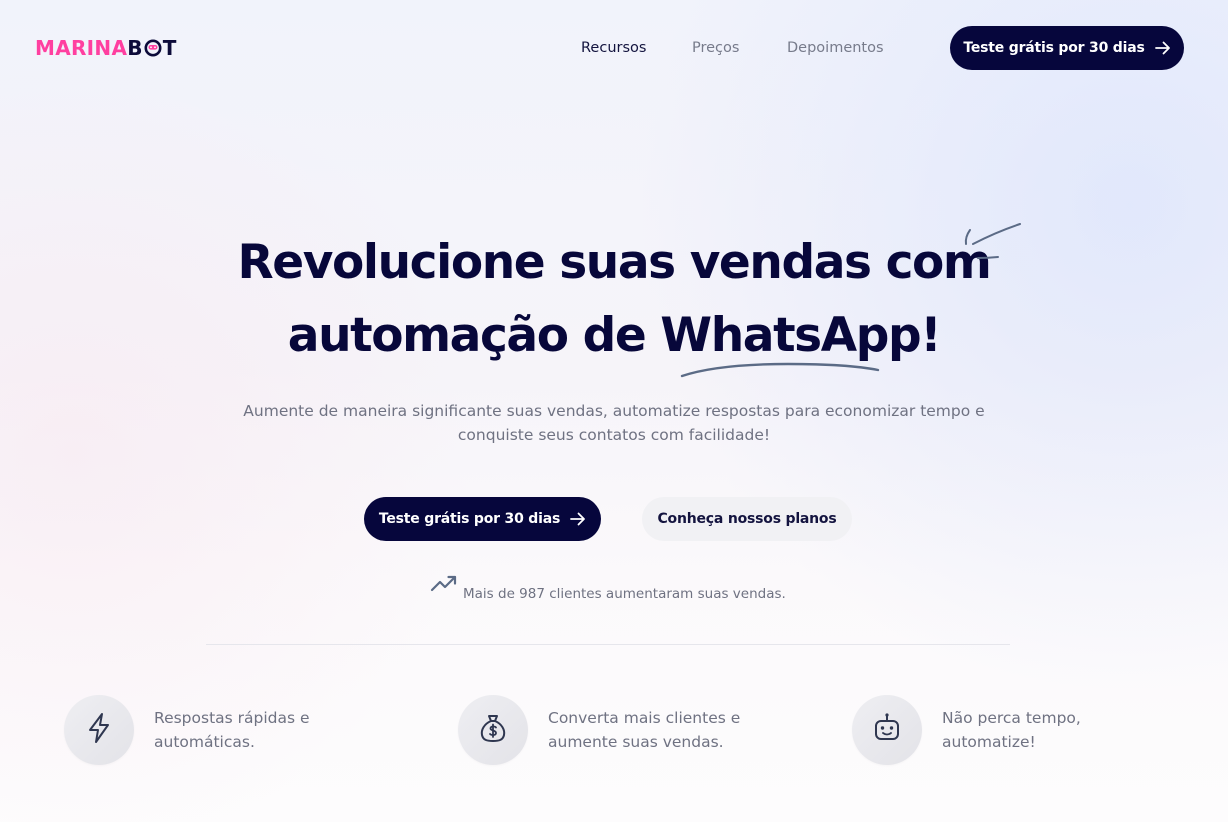  I want to click on hero-subtitle-line2: conquiste seus contatos com facilidade!, so click(614, 435).